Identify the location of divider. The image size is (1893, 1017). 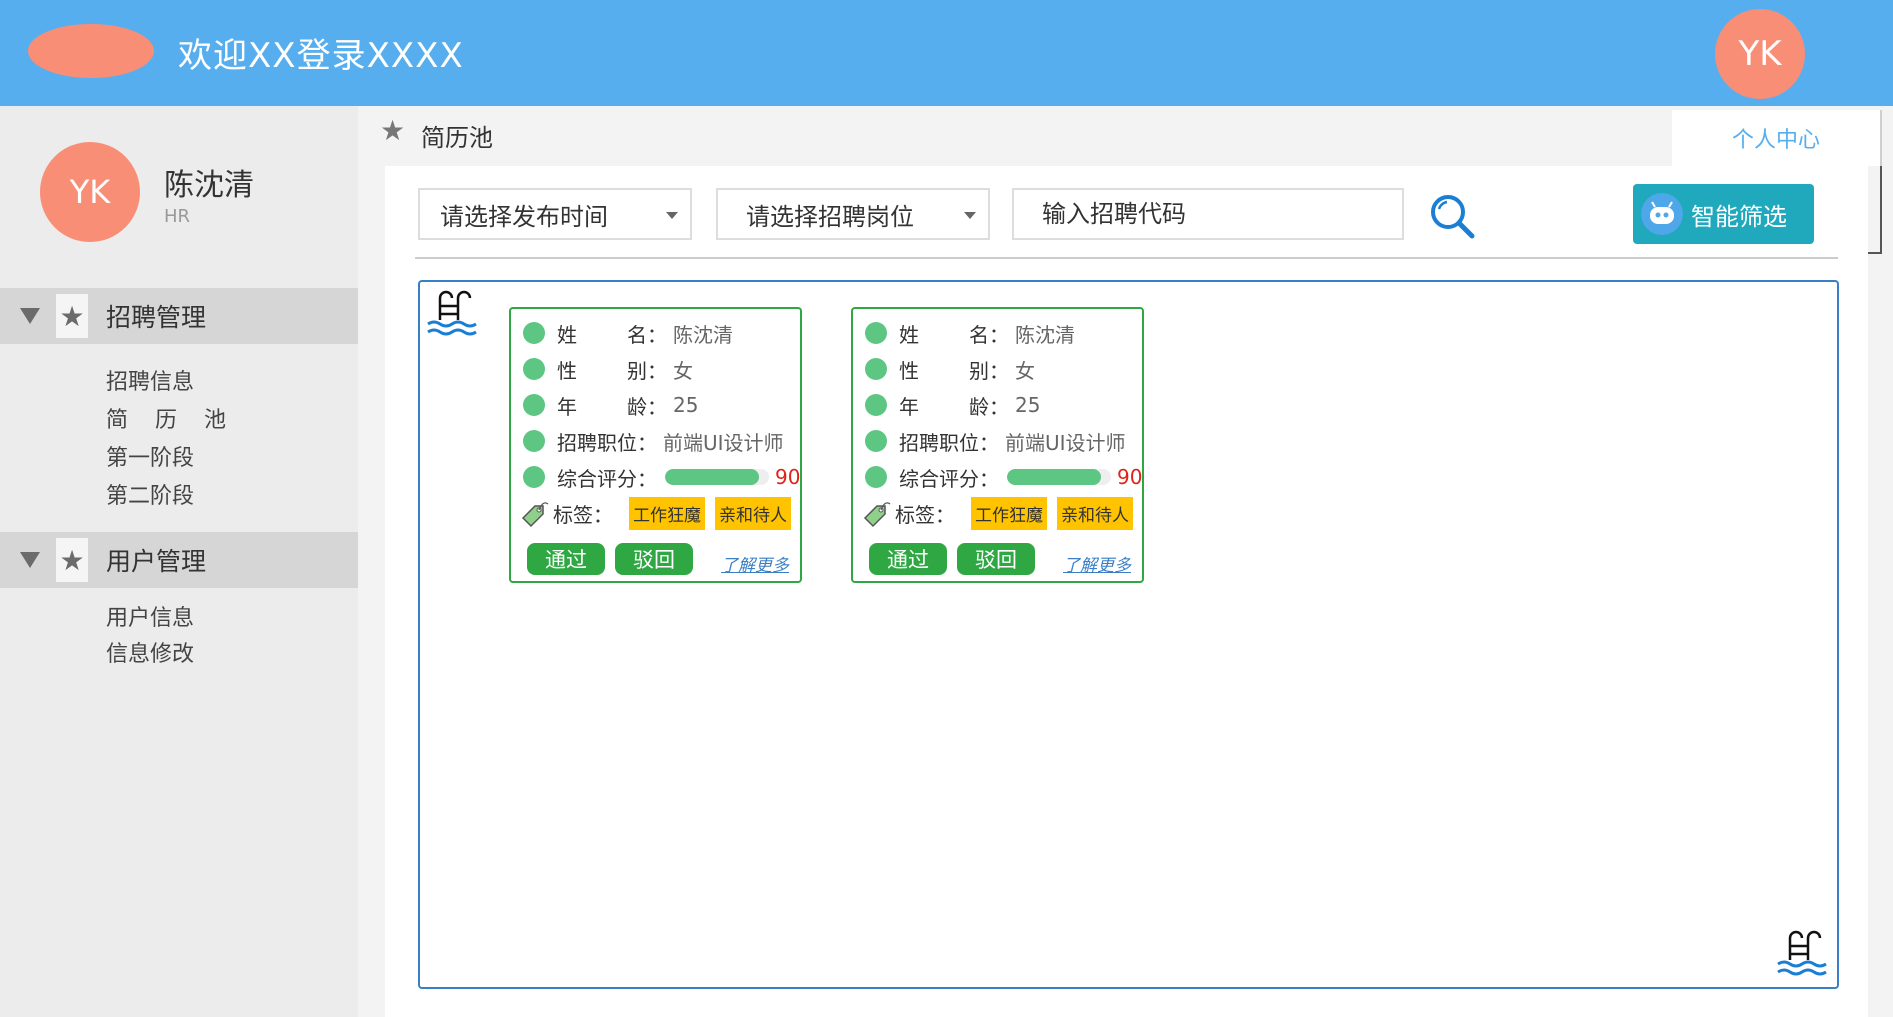
(1126, 258).